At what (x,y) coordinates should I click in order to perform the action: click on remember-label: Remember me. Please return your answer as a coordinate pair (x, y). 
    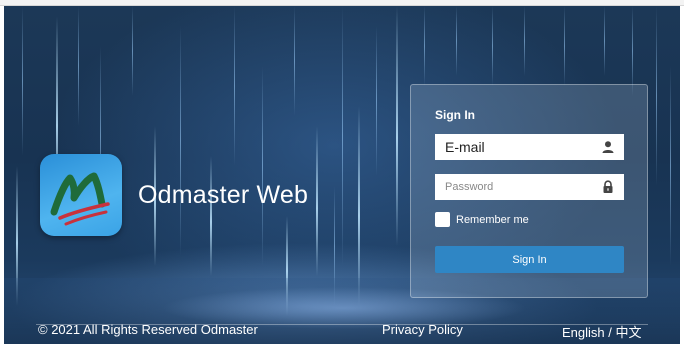
    Looking at the image, I should click on (492, 219).